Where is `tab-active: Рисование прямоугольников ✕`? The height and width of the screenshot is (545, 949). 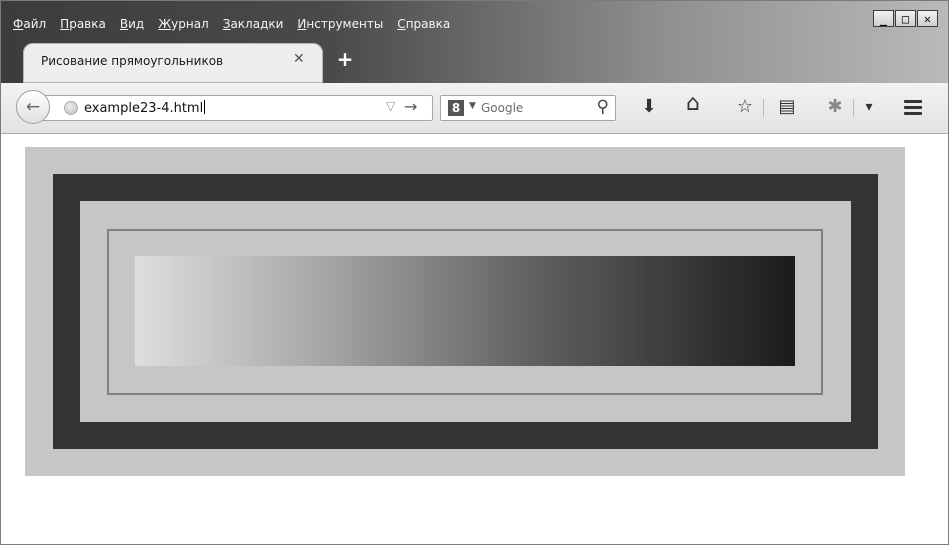 tab-active: Рисование прямоугольников ✕ is located at coordinates (173, 63).